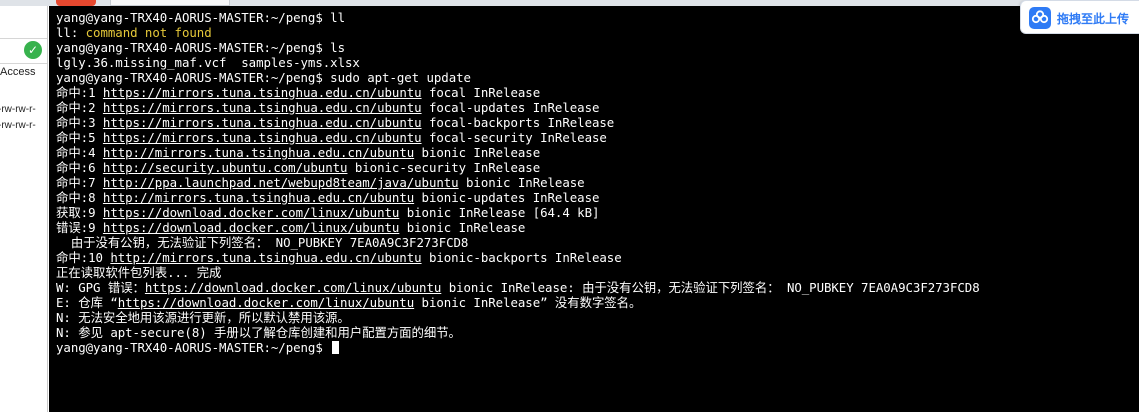 The width and height of the screenshot is (1139, 412). Describe the element at coordinates (518, 347) in the screenshot. I see `terminal-line: yang@yang-TRX40-AORUS-MASTER:~/peng$` at that location.